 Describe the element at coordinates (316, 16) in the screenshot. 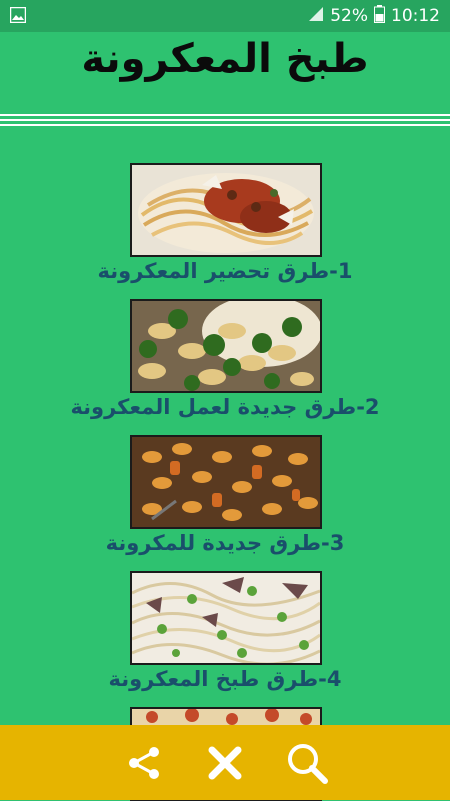

I see `signal-icon` at that location.